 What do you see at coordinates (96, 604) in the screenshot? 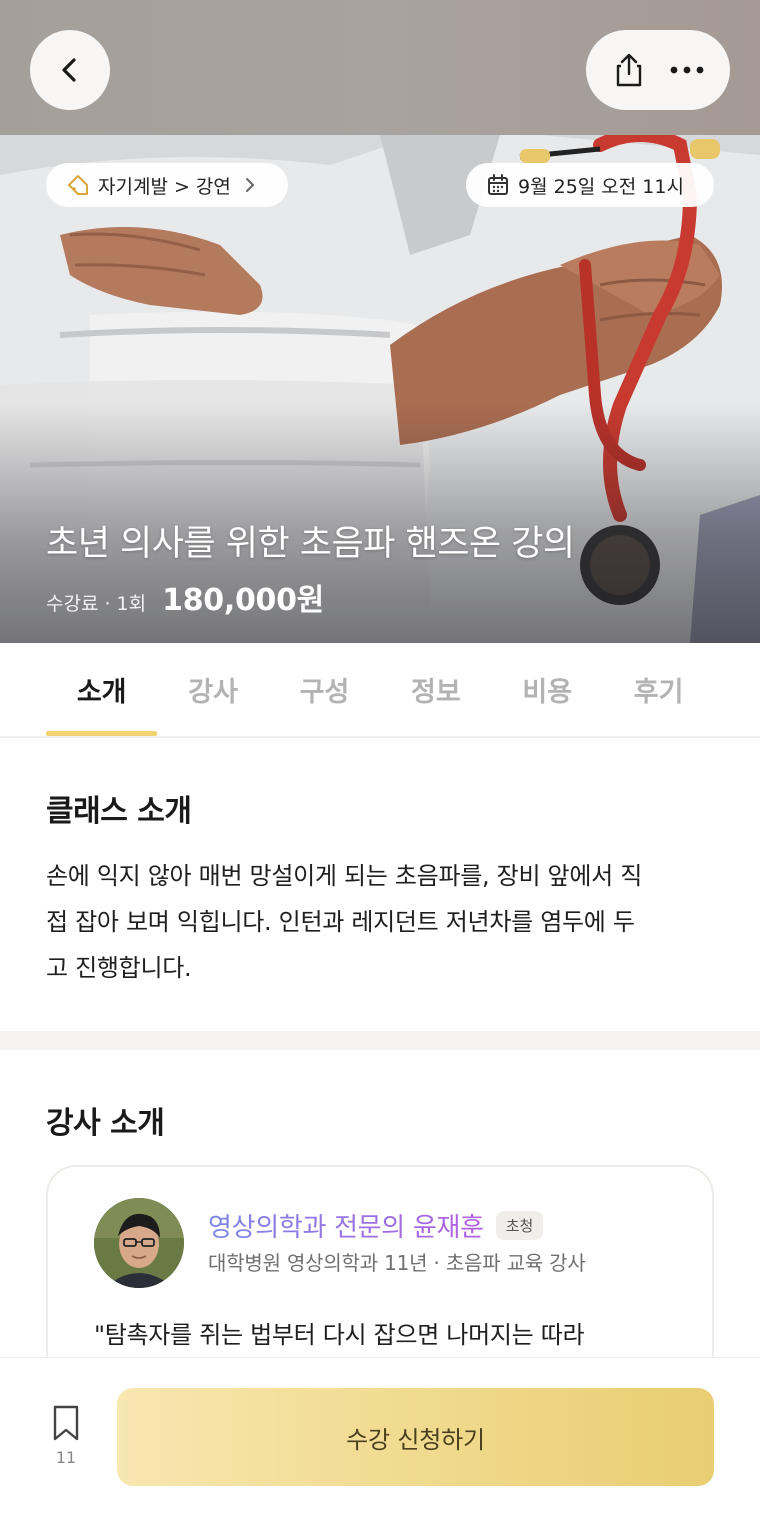
I see `fee-label: 수강료 · 1회` at bounding box center [96, 604].